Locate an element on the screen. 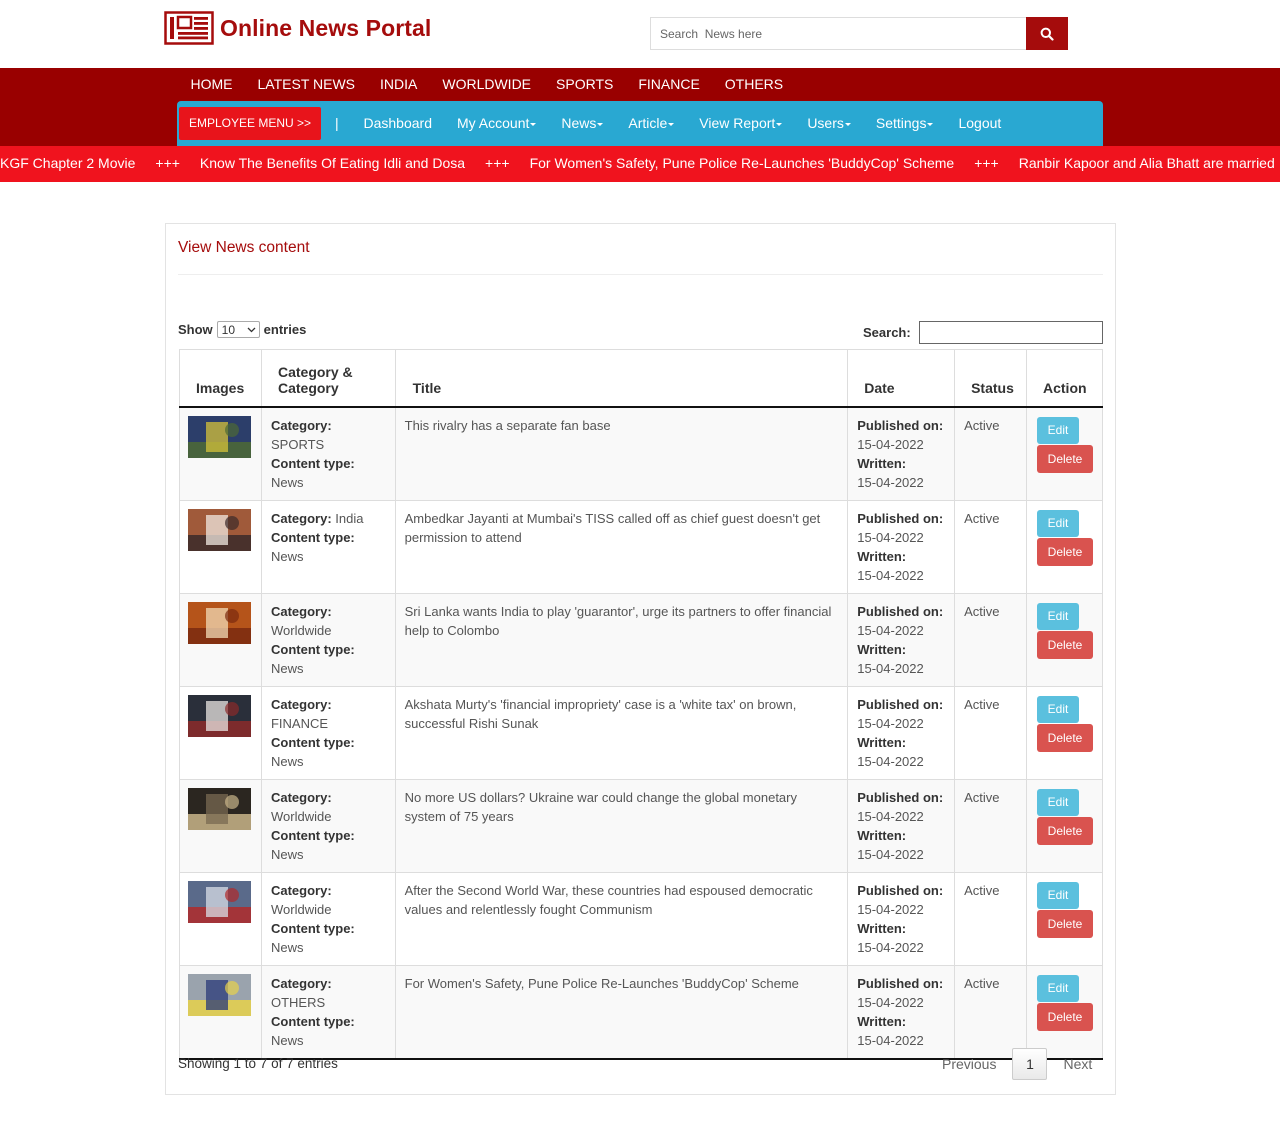  employee-menu-button: EMPLOYEE MENU >> is located at coordinates (250, 123).